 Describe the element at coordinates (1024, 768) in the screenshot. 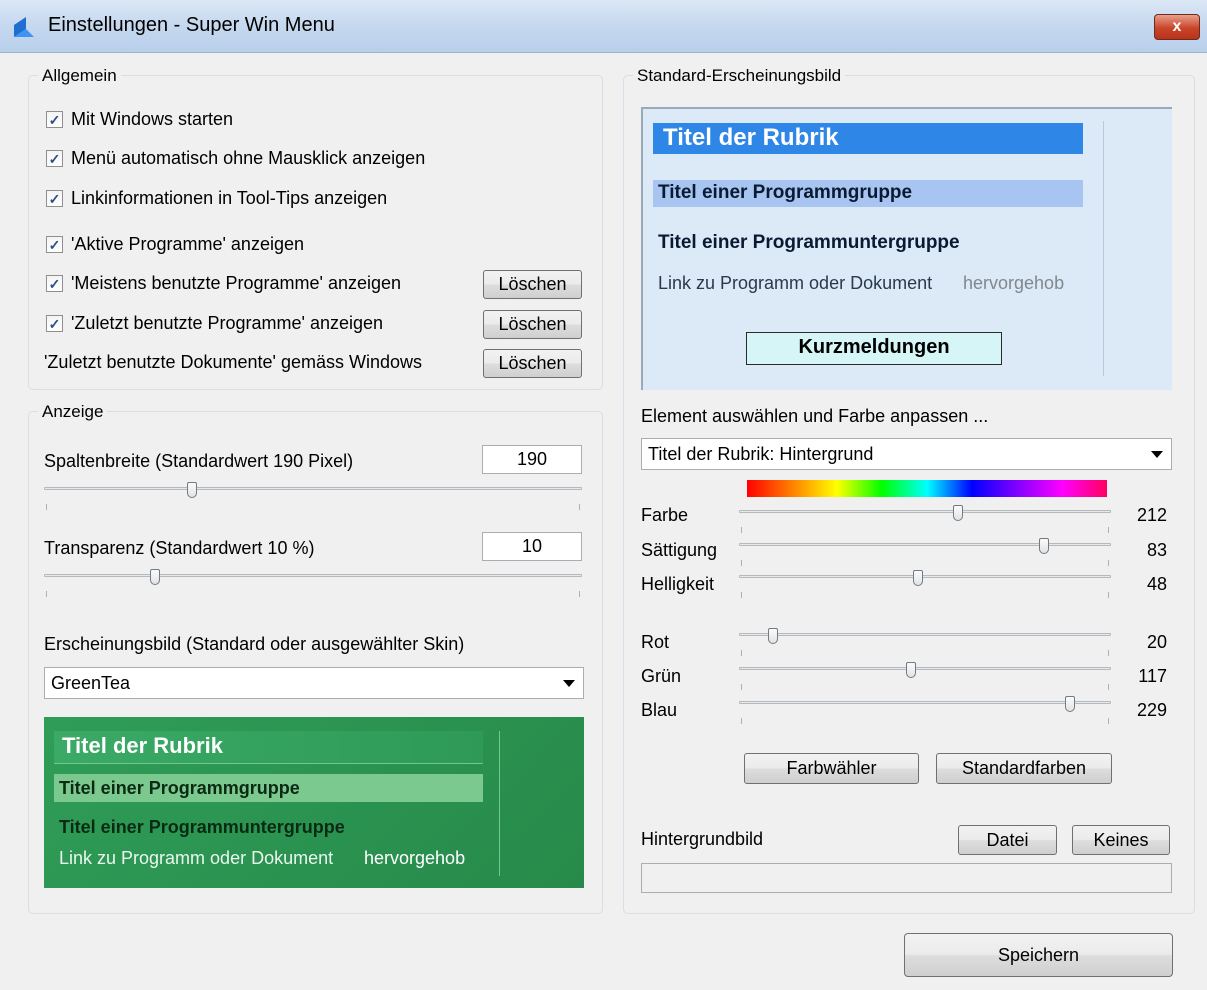

I see `default-colors-button: Standardfarben` at that location.